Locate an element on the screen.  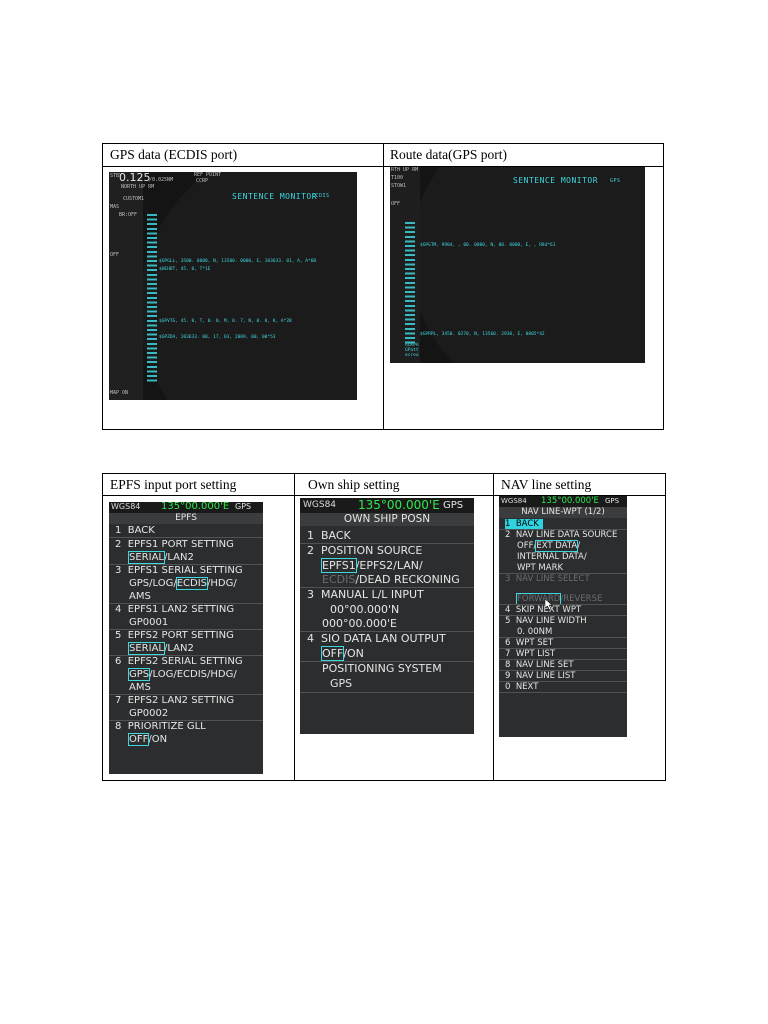
menu-item-back-selected: 1 BACK is located at coordinates (524, 524).